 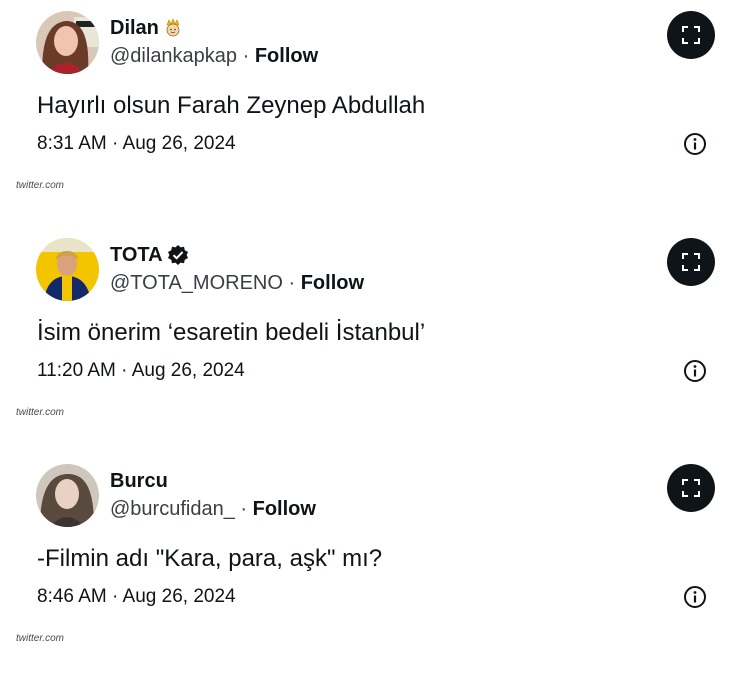 I want to click on verified-badge-icon, so click(x=178, y=255).